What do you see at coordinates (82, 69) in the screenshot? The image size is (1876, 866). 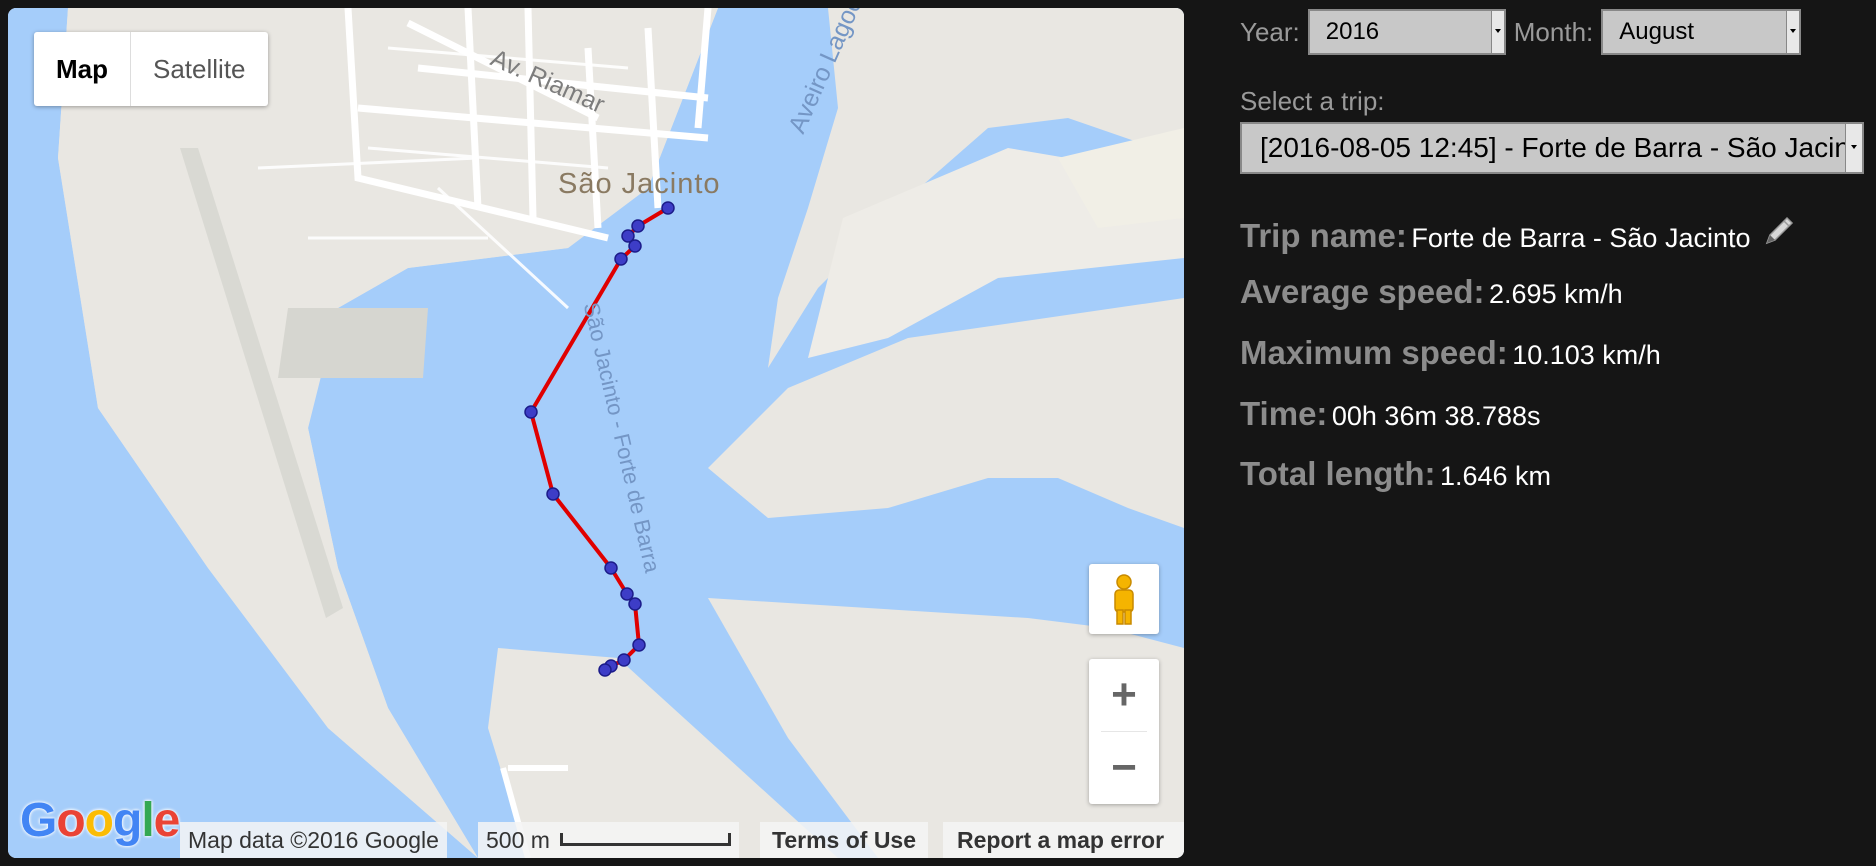 I see `map-type-map-button: Map` at bounding box center [82, 69].